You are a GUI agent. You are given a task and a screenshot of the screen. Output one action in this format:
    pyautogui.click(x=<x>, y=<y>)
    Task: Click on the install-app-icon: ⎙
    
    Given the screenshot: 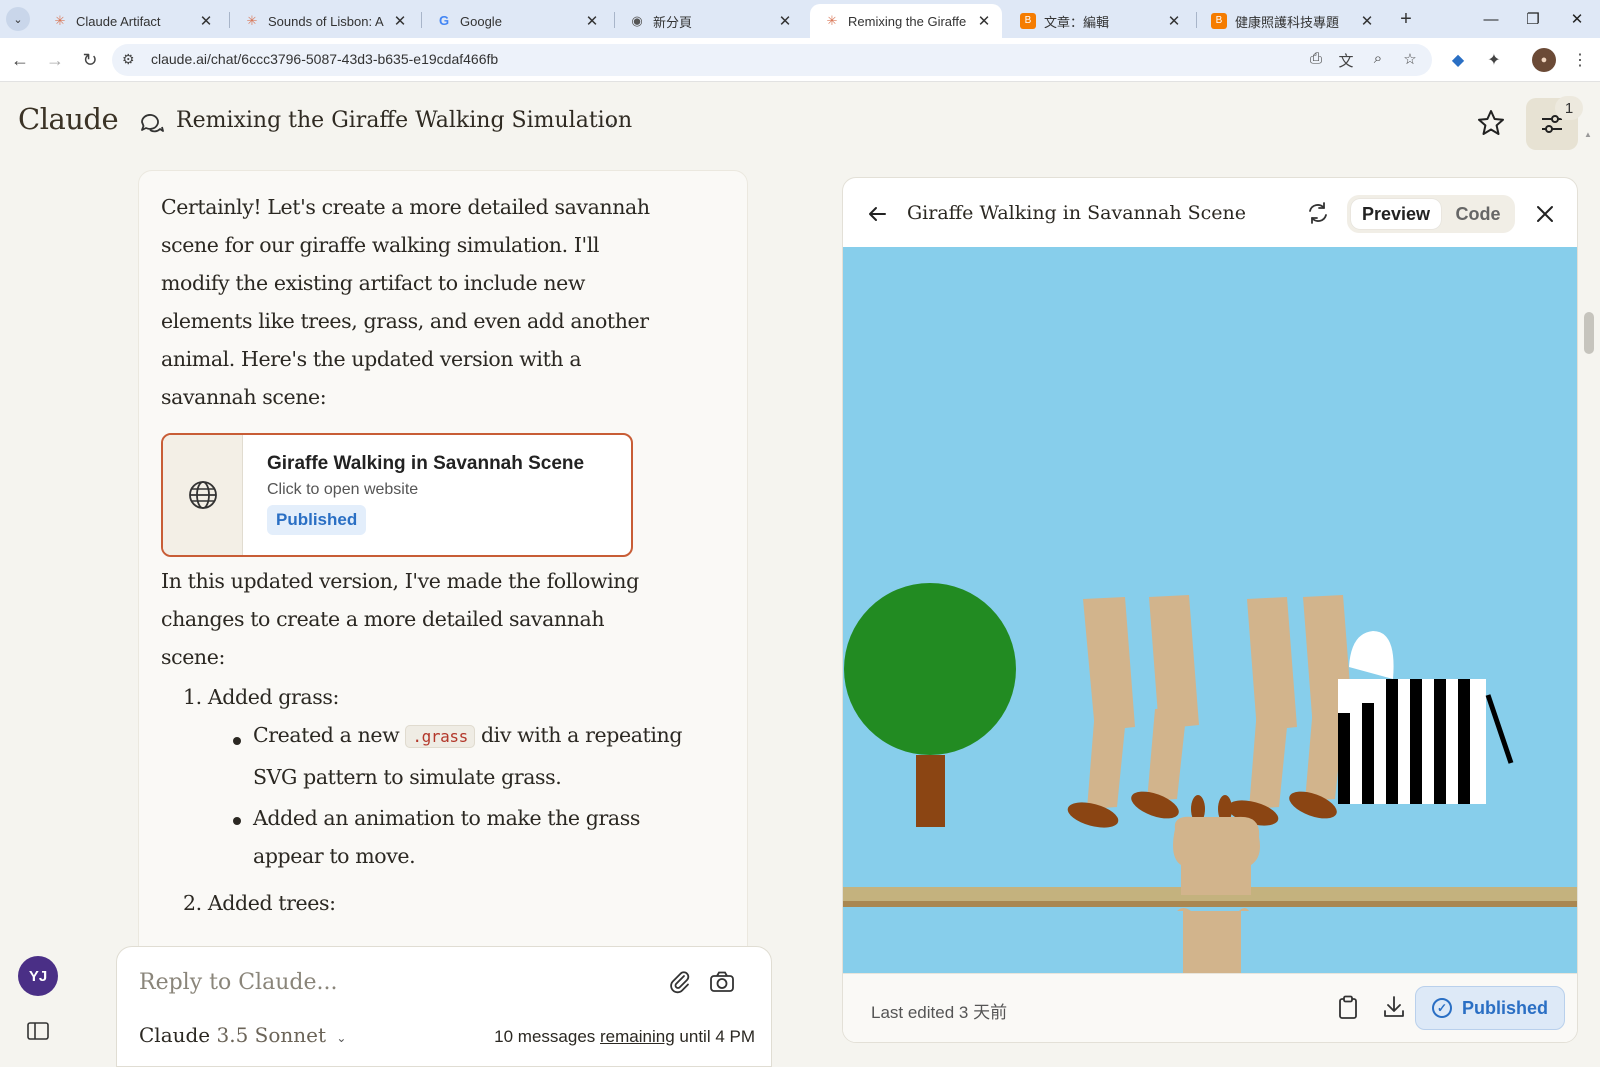 What is the action you would take?
    pyautogui.click(x=1316, y=58)
    